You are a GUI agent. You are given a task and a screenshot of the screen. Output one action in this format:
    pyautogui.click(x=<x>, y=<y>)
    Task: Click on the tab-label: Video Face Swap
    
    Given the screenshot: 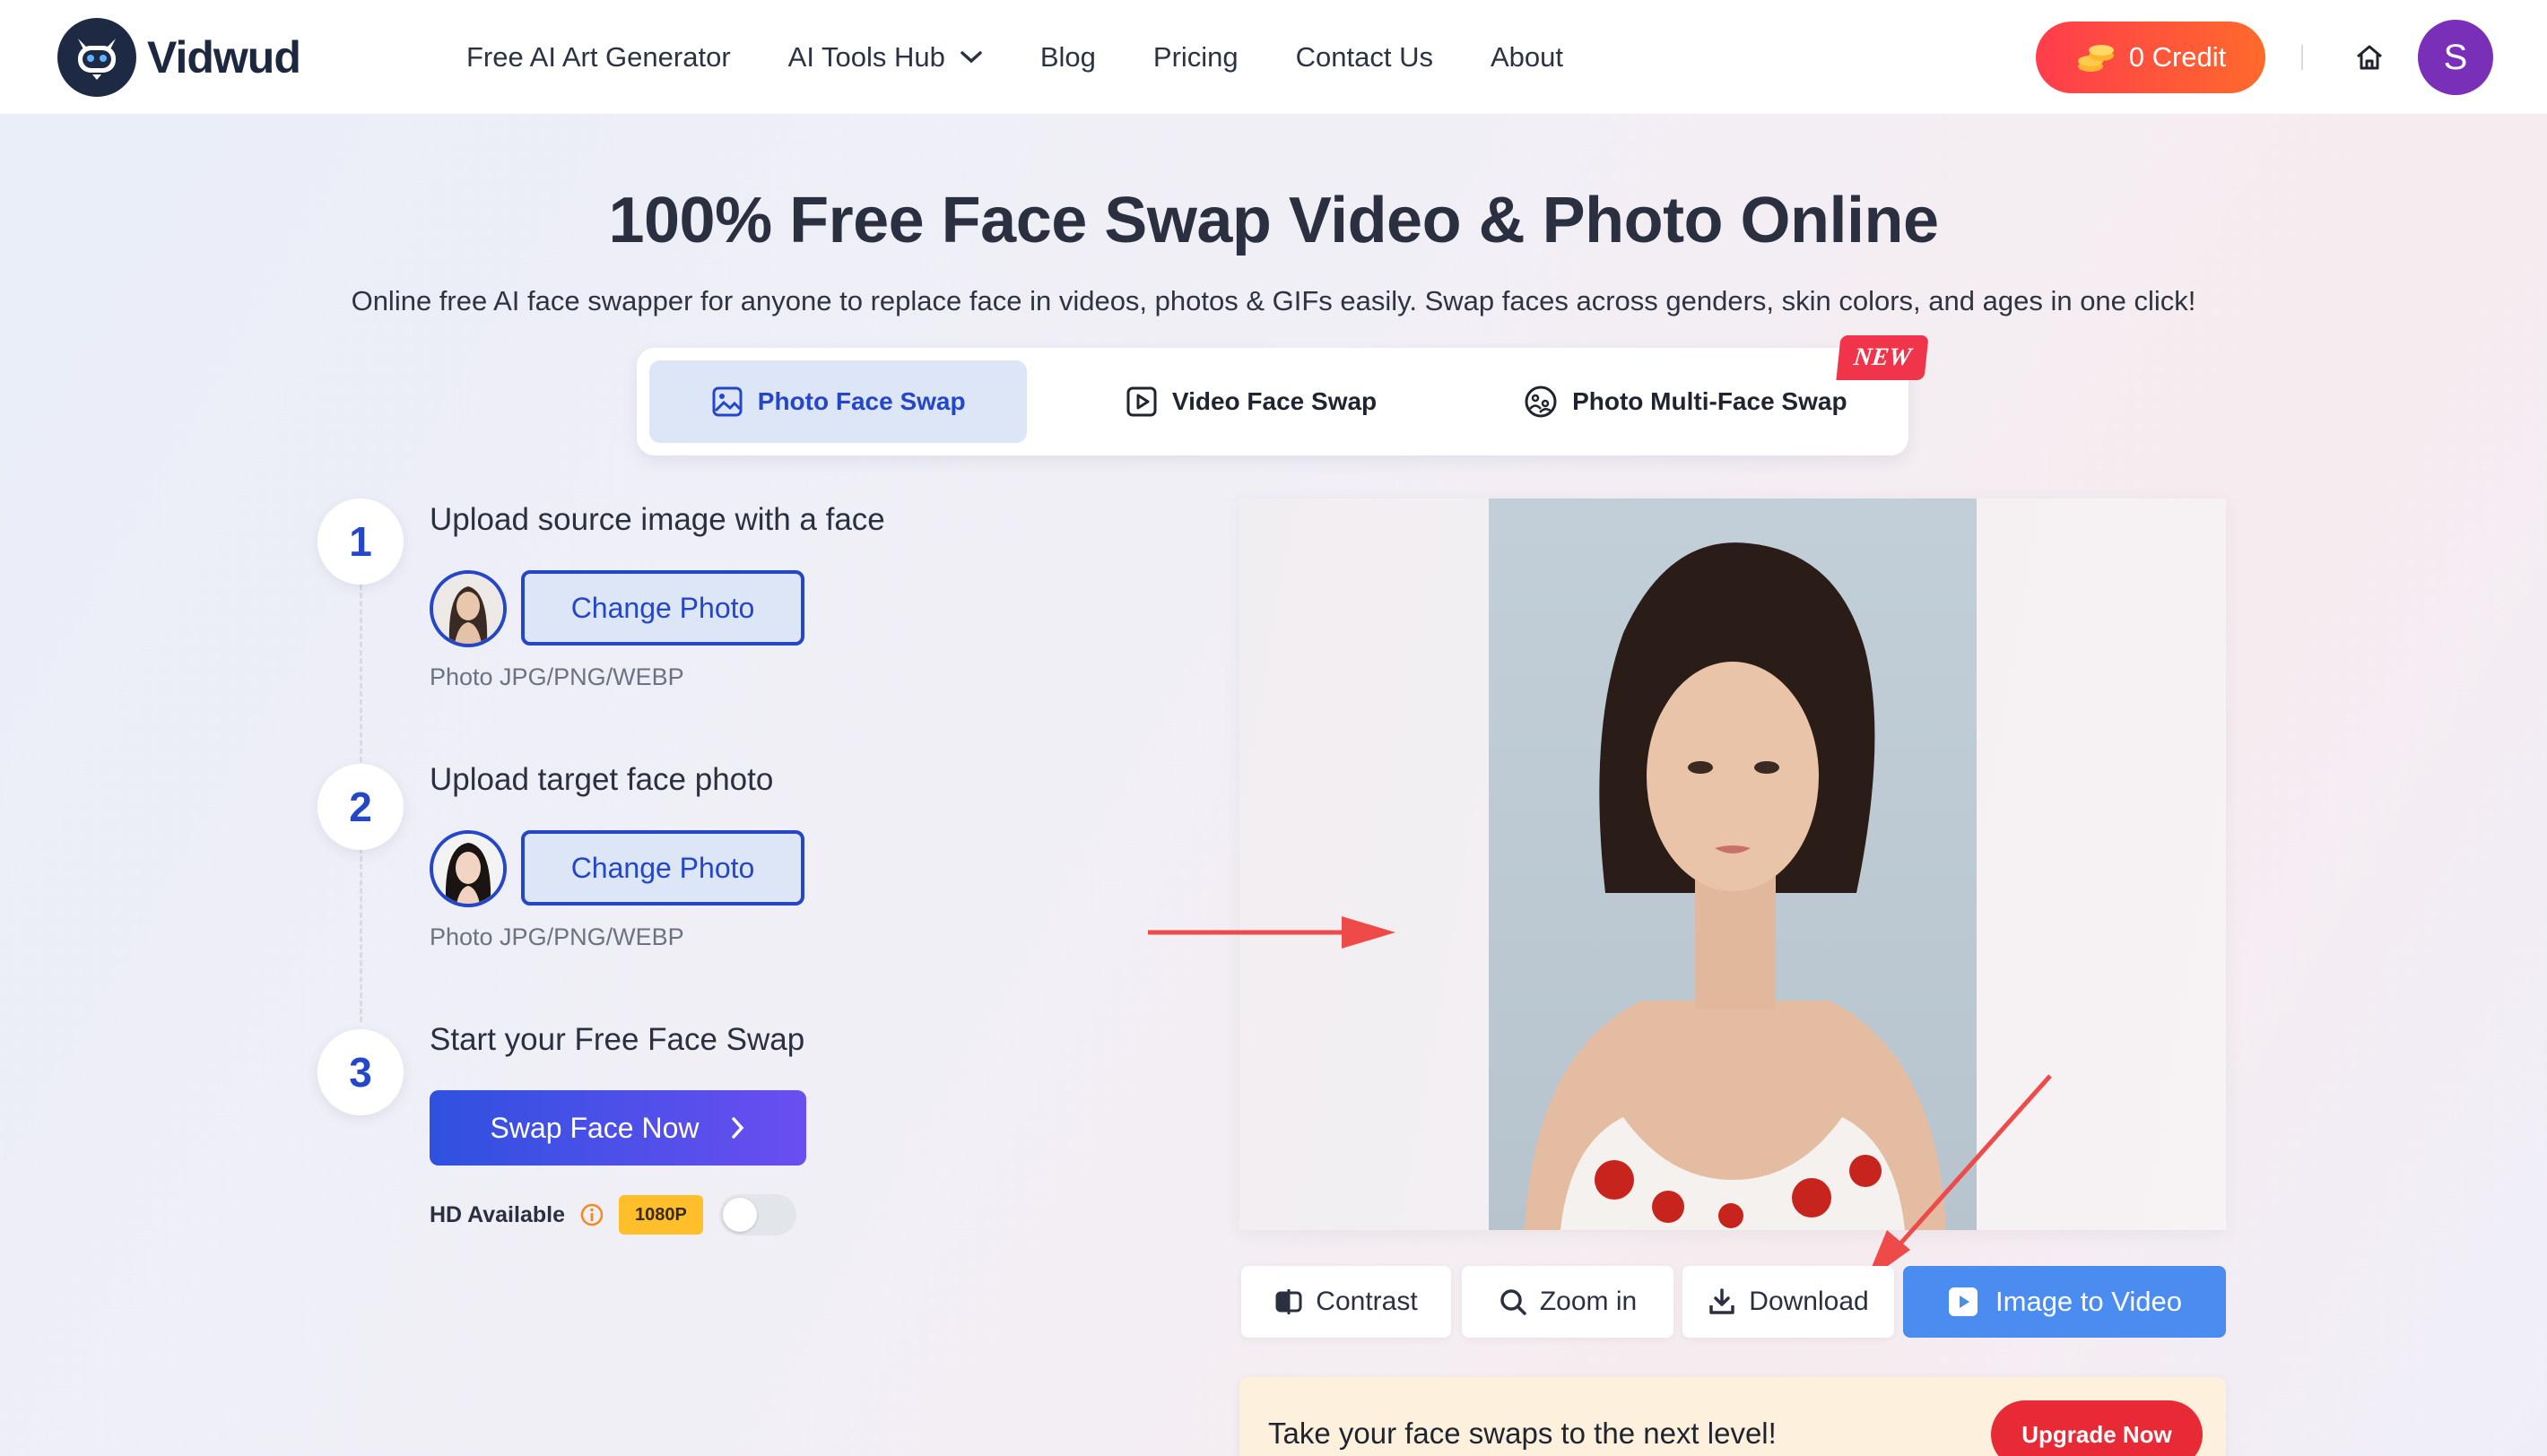 What is the action you would take?
    pyautogui.click(x=1274, y=401)
    